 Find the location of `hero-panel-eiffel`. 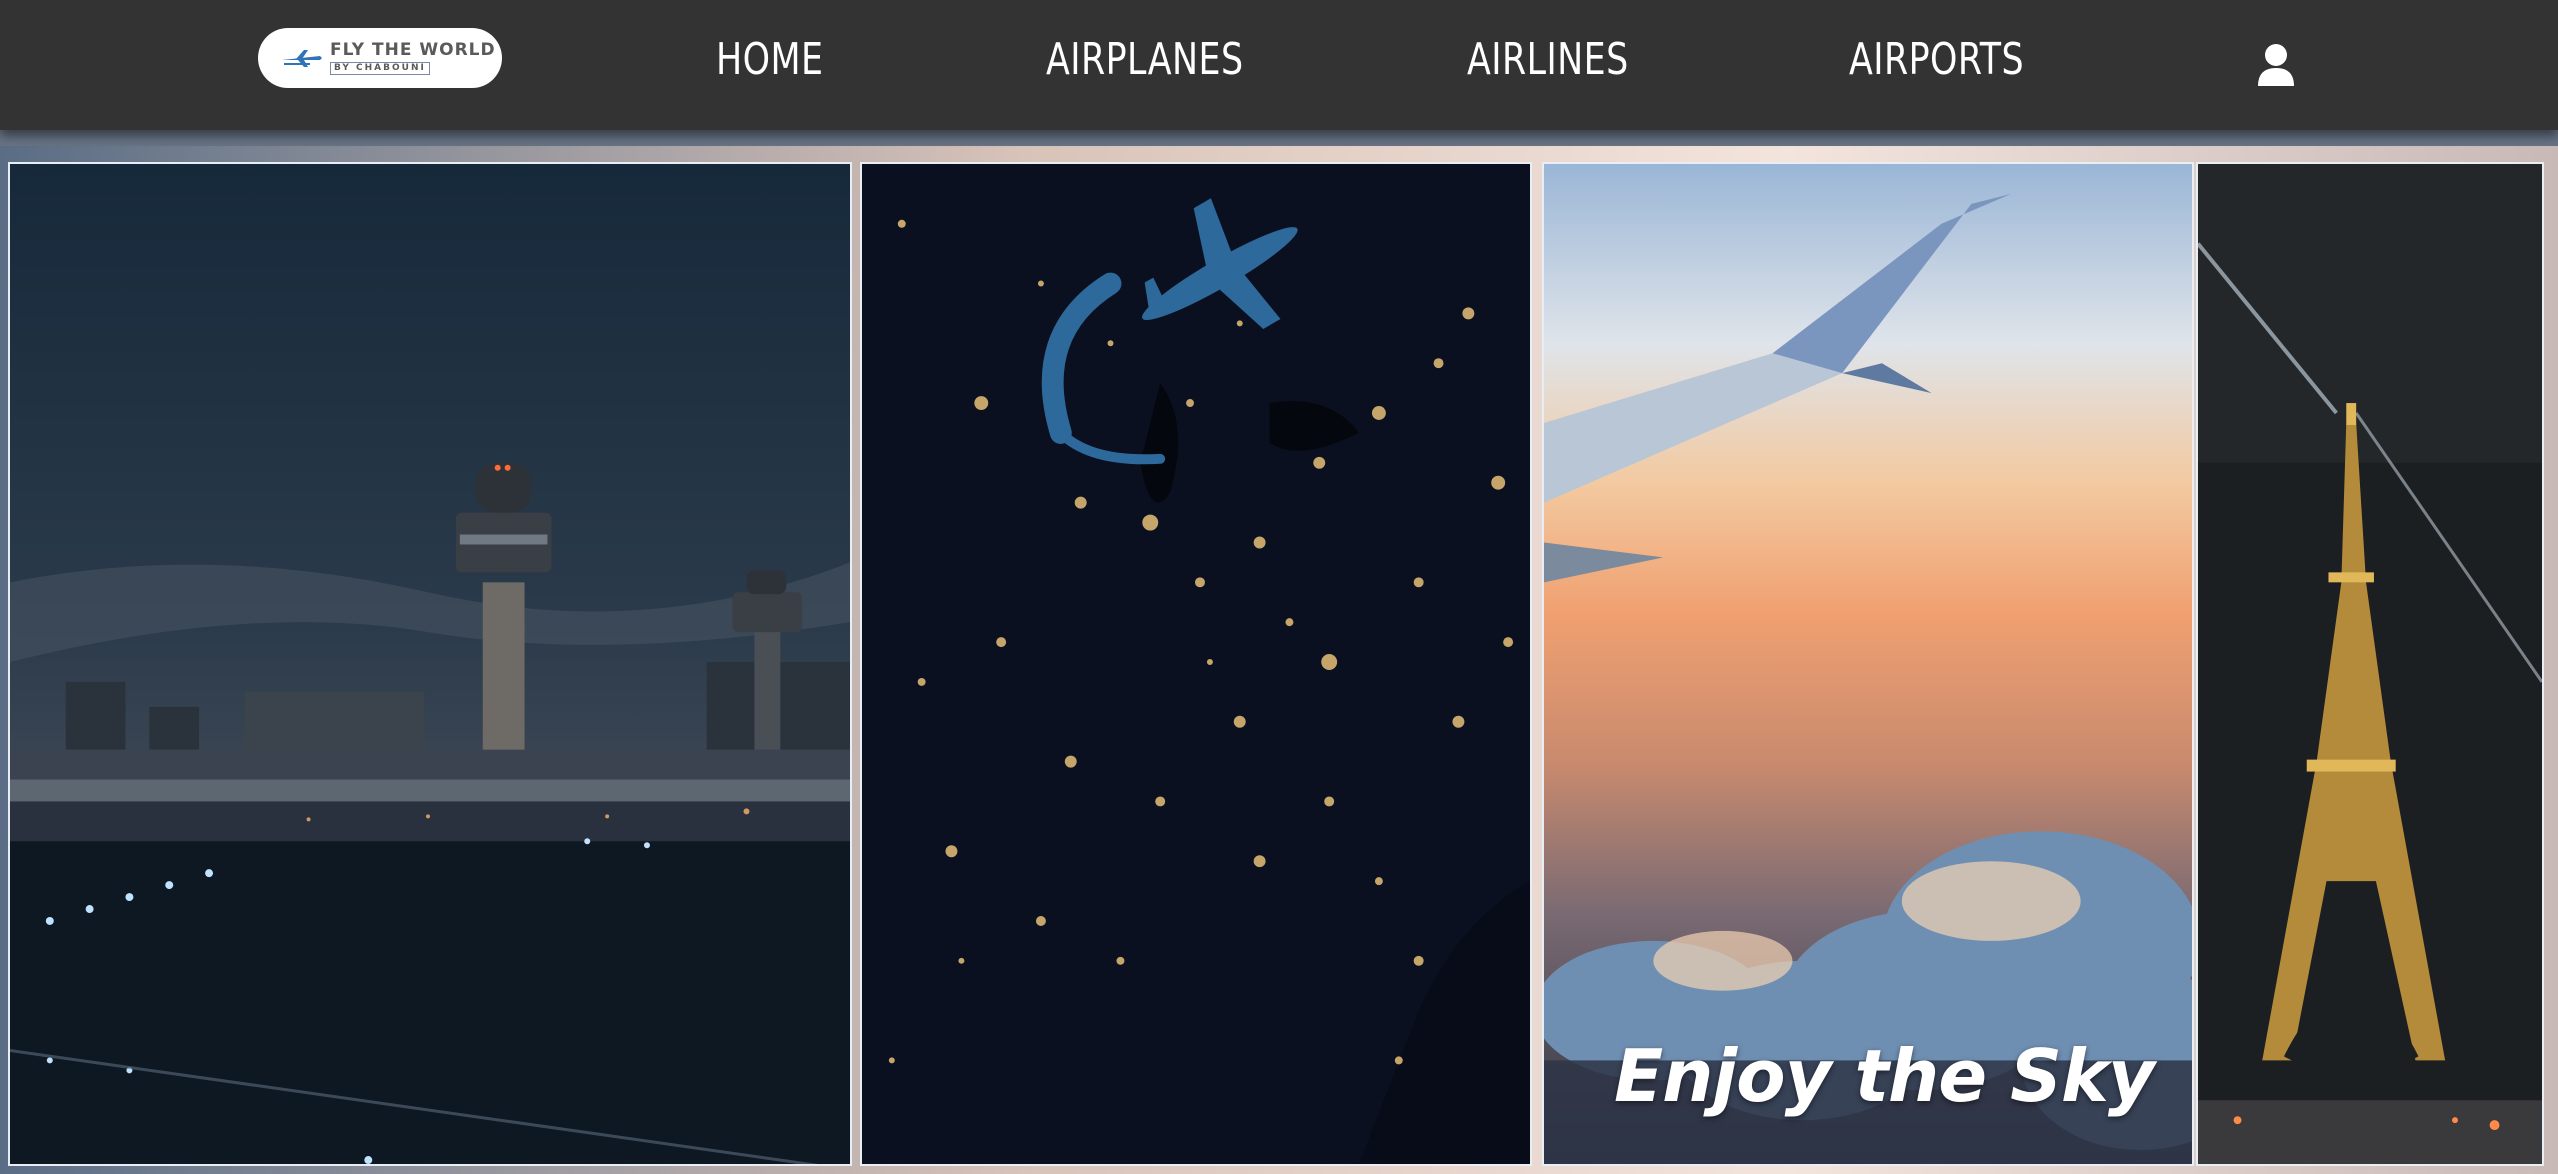

hero-panel-eiffel is located at coordinates (2370, 664).